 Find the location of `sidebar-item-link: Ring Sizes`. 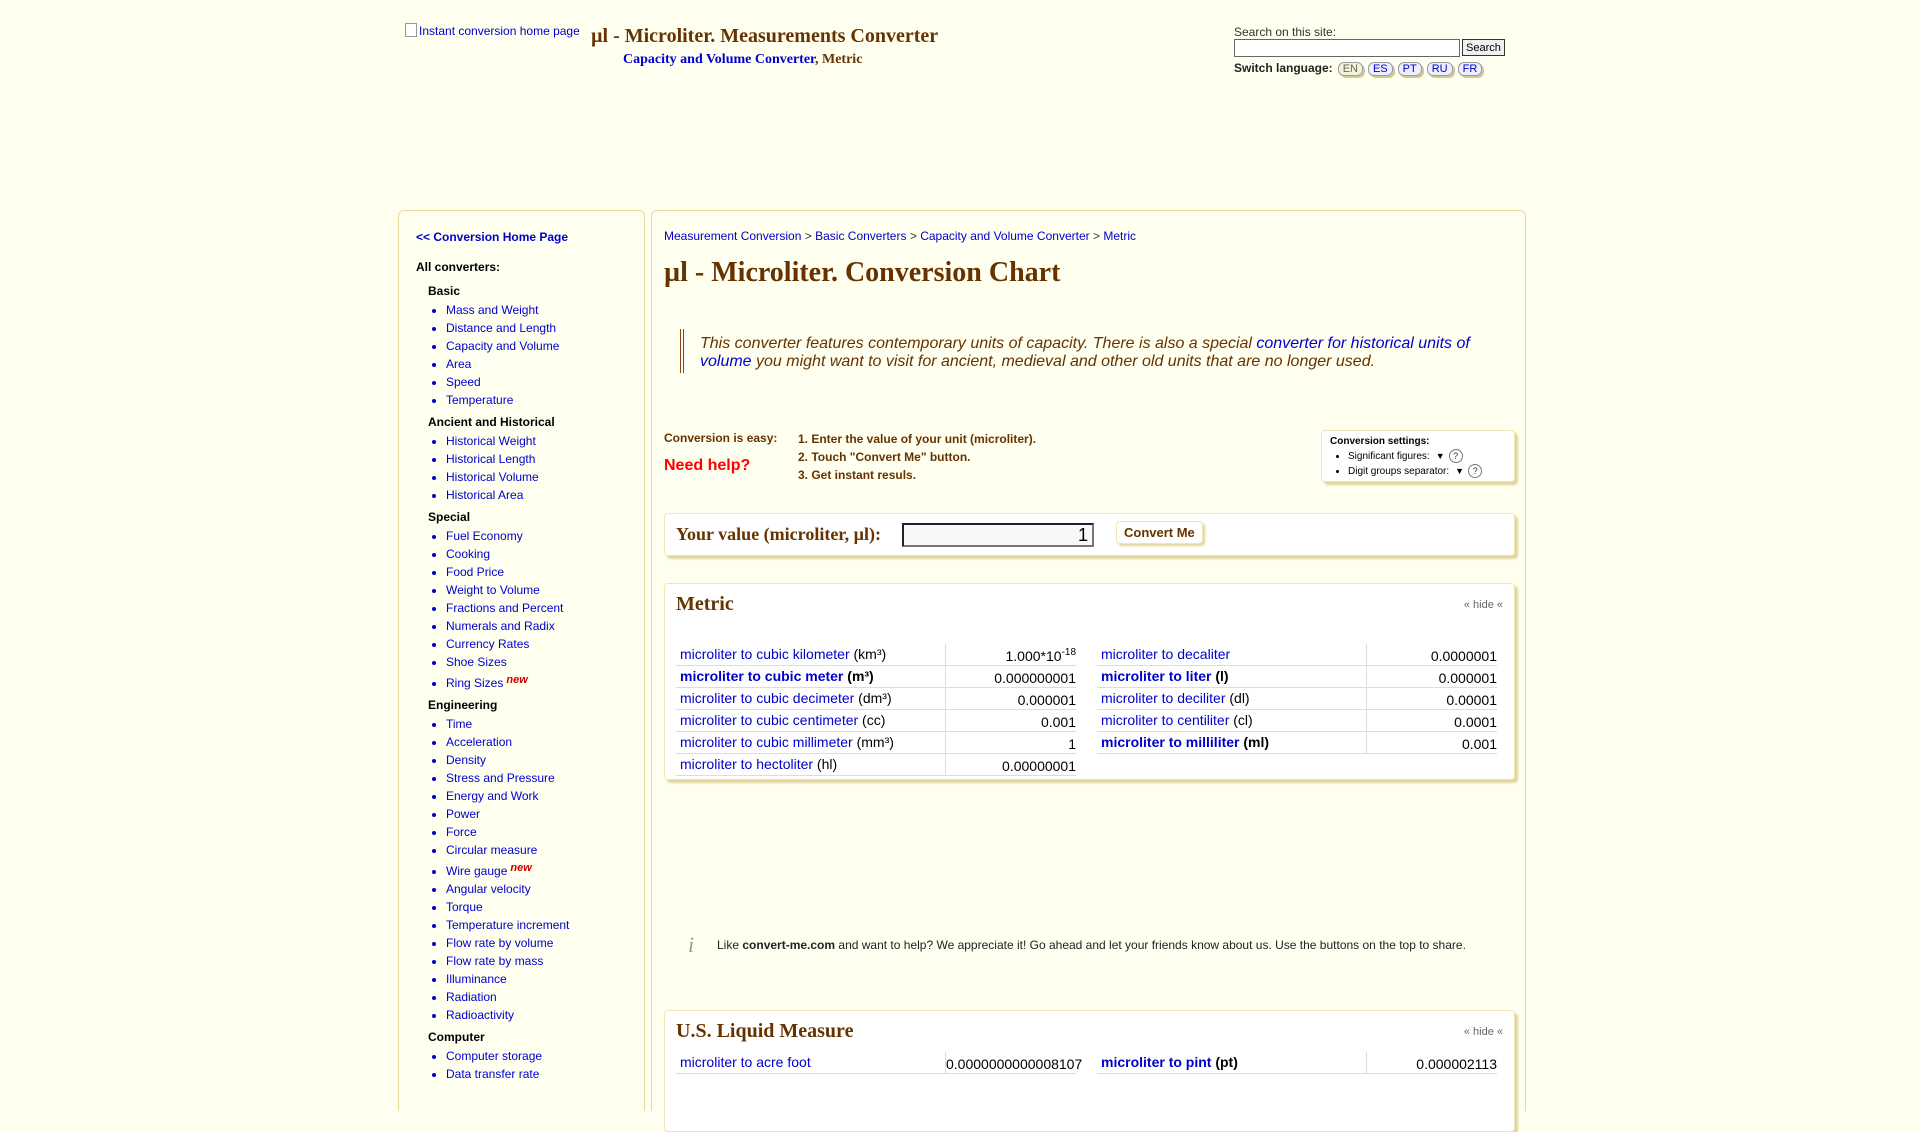

sidebar-item-link: Ring Sizes is located at coordinates (474, 683).